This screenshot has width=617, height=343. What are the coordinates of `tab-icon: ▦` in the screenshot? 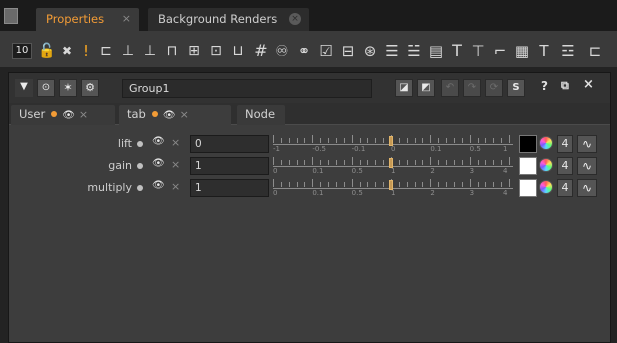 It's located at (522, 51).